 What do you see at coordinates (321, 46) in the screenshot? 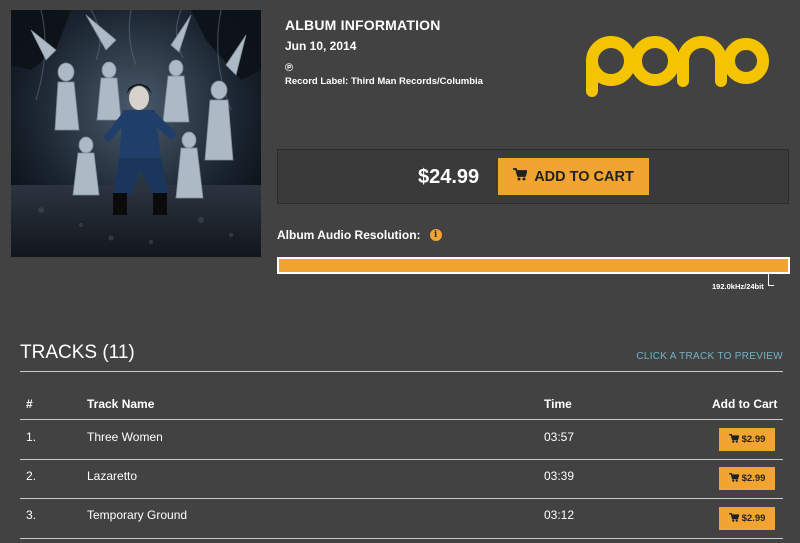
I see `release-date: Jun 10, 2014` at bounding box center [321, 46].